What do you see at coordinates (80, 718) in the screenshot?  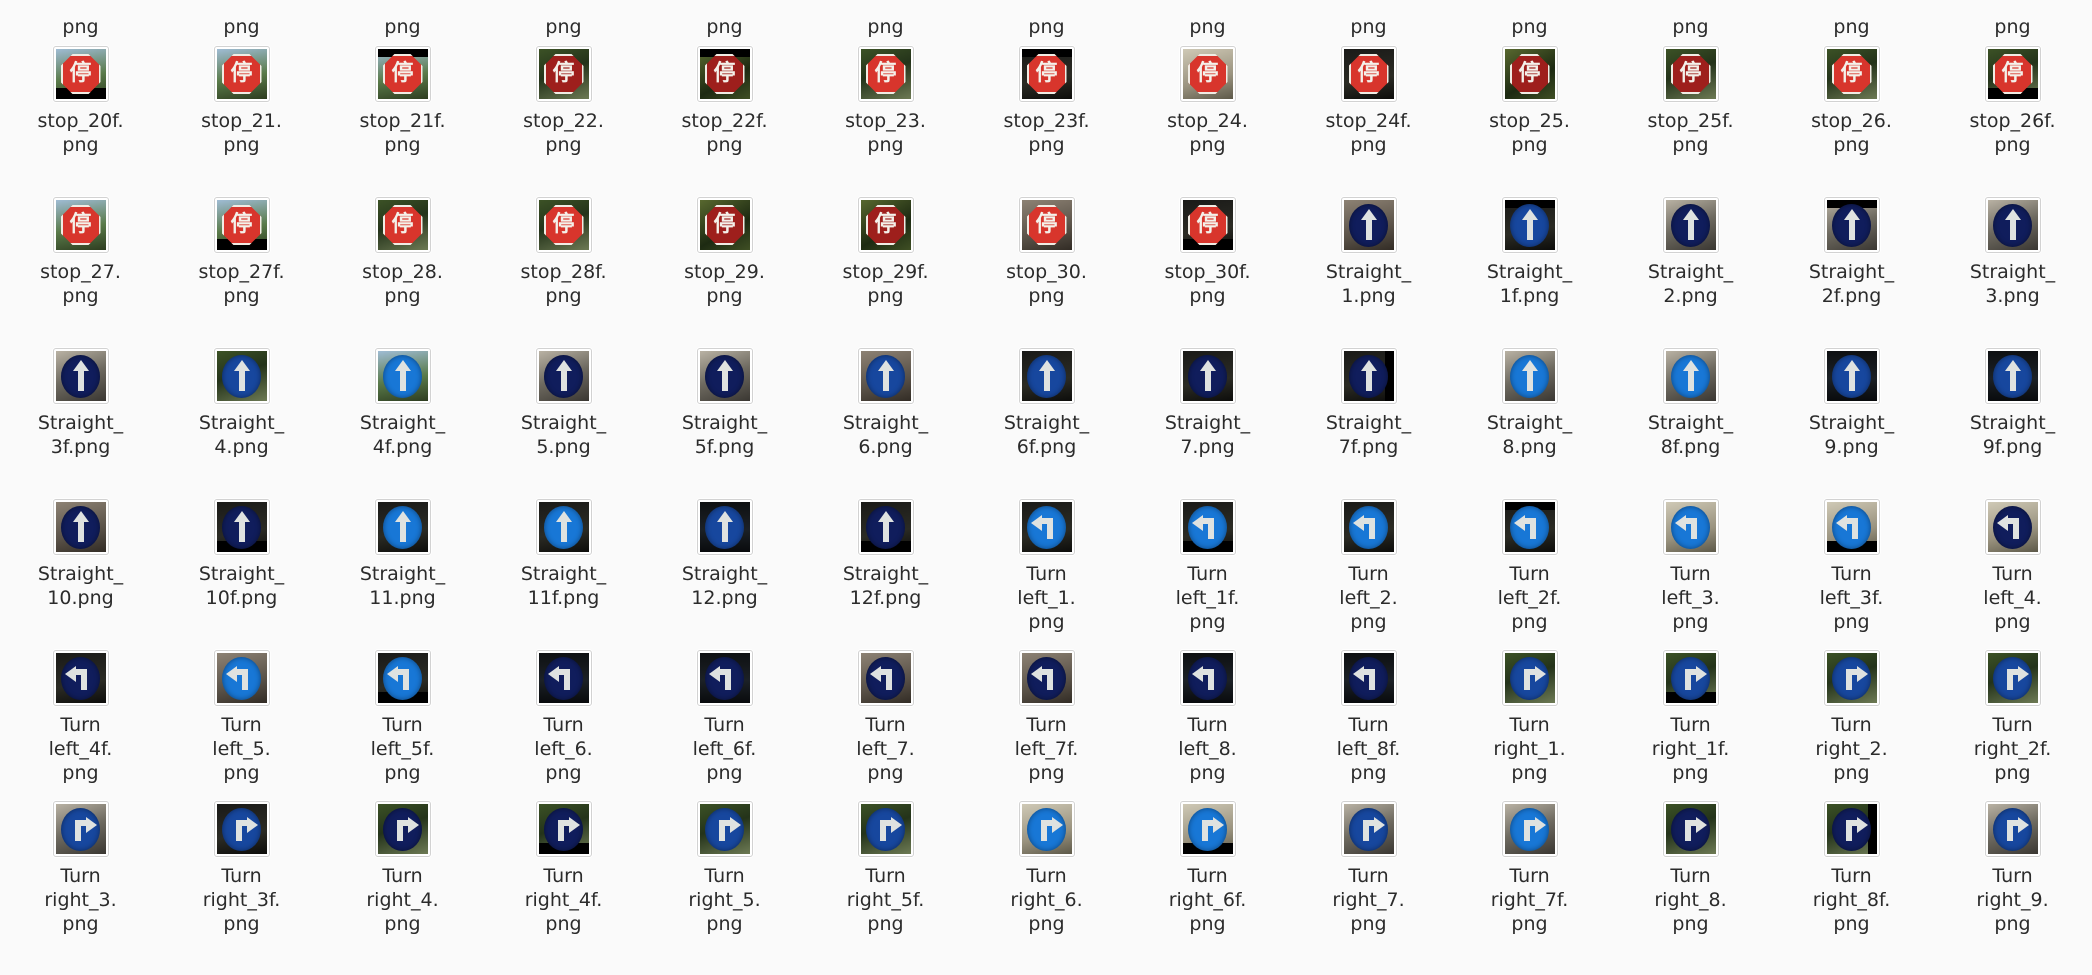 I see `file-item: Turn left_4f. png` at bounding box center [80, 718].